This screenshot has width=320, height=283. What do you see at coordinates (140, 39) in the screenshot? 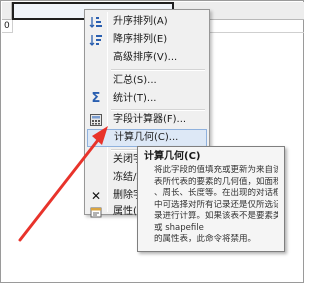
I see `menu-item-label: 降序排列(E)` at bounding box center [140, 39].